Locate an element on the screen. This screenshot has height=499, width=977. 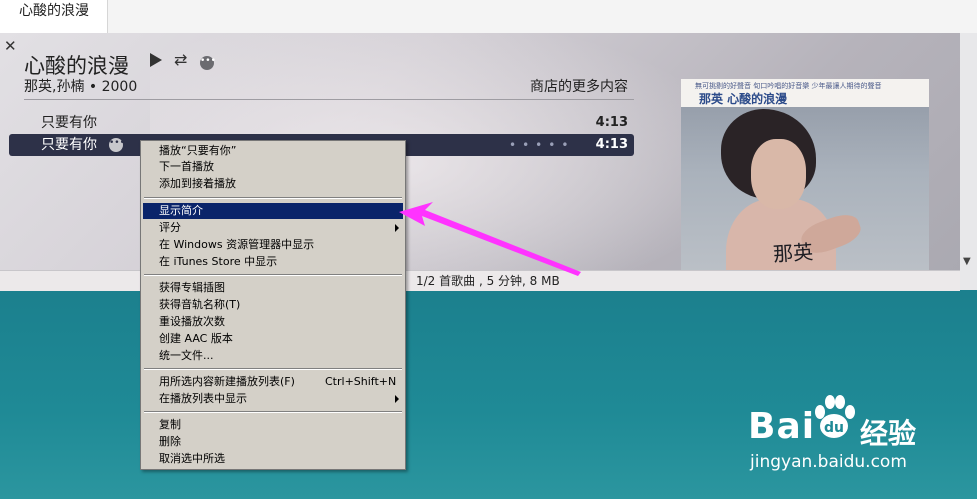
paw-icon: du is located at coordinates (835, 416).